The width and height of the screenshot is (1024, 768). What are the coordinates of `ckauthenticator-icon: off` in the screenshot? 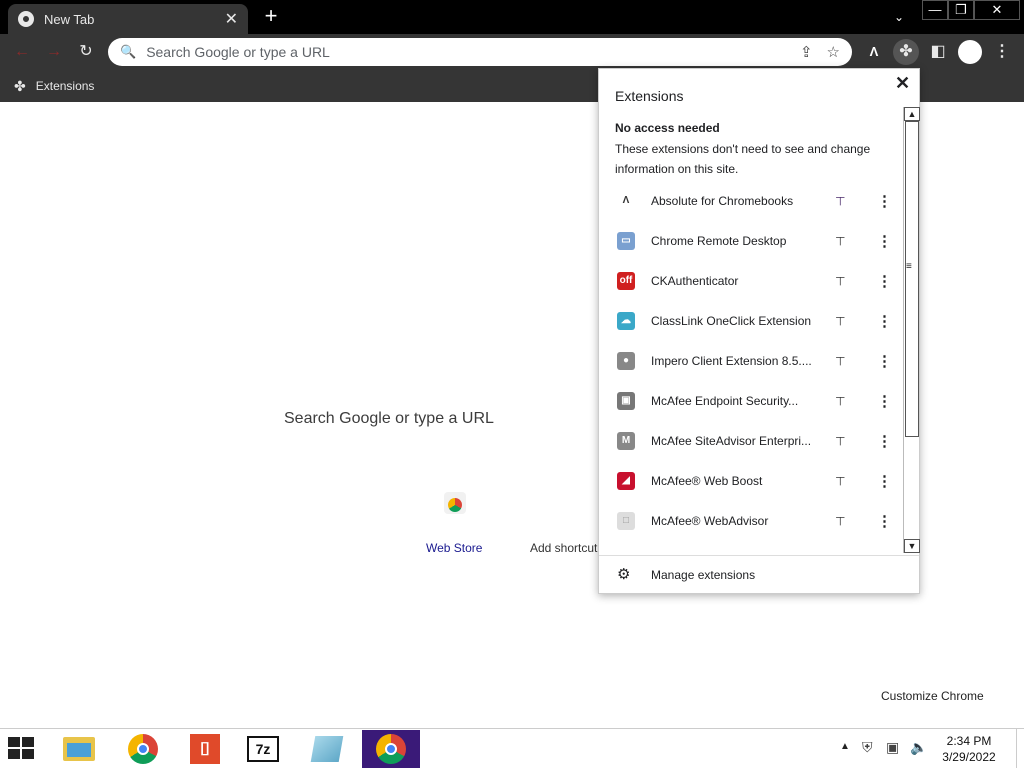 It's located at (626, 281).